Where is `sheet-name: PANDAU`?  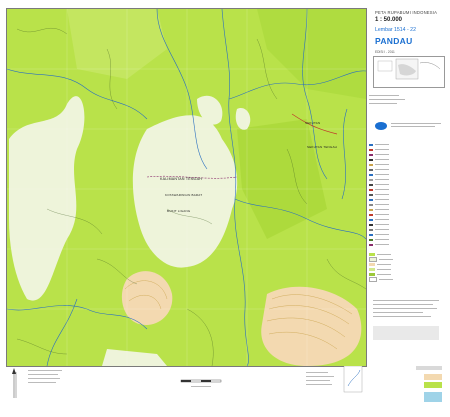
sheet-name: PANDAU is located at coordinates (394, 41).